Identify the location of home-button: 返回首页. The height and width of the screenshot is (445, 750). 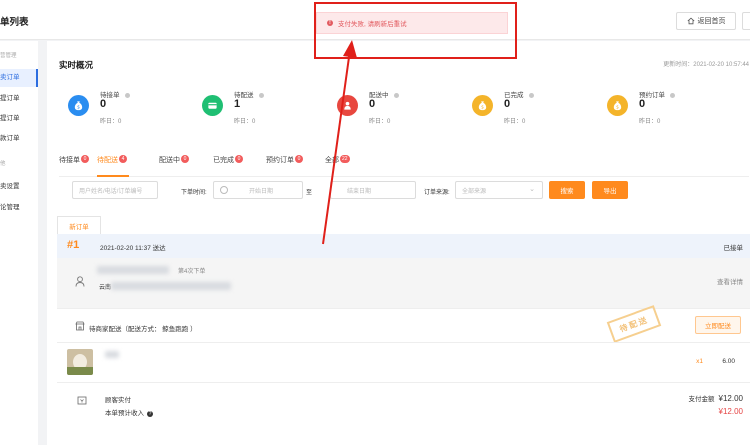
(706, 21).